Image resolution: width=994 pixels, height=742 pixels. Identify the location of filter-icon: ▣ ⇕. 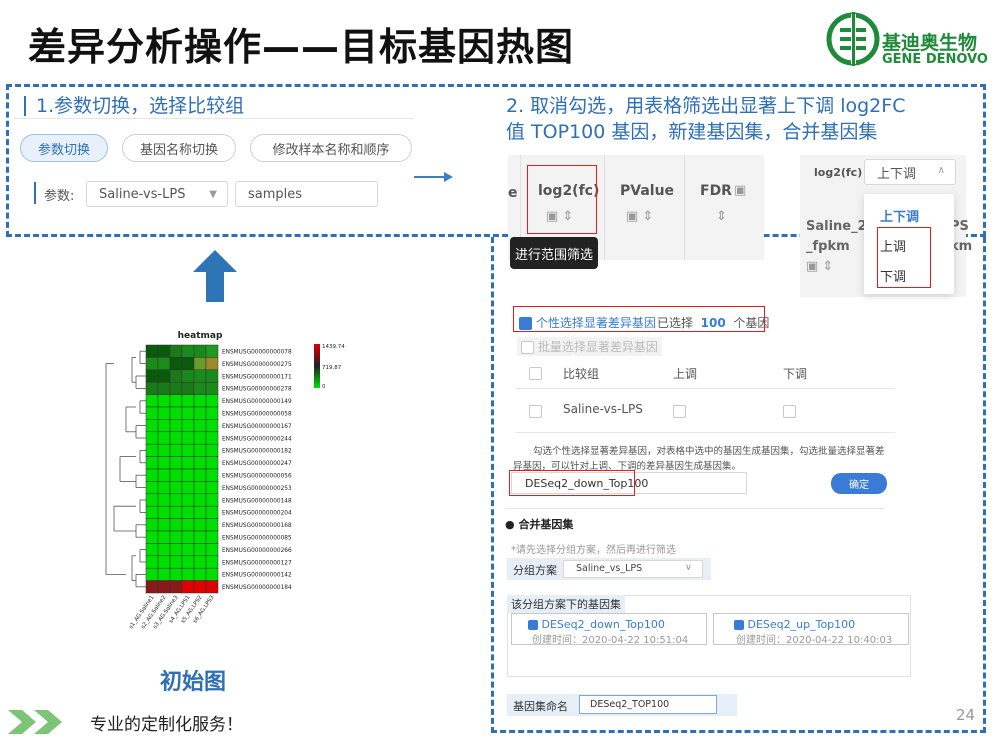
(639, 216).